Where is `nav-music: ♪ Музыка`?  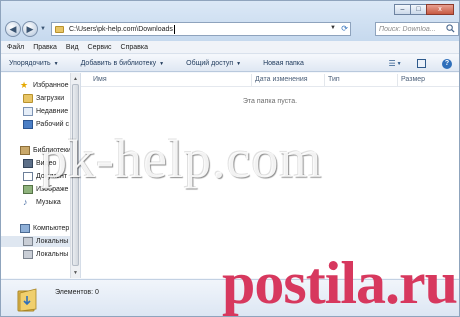 nav-music: ♪ Музыка is located at coordinates (42, 202).